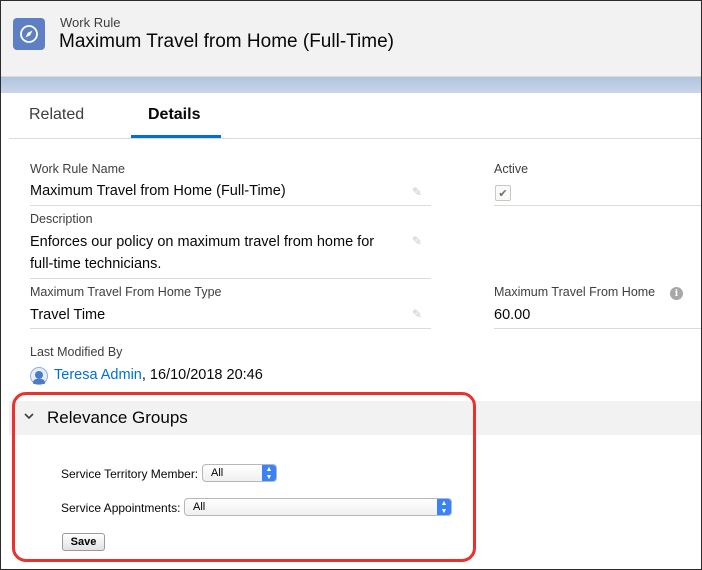 The width and height of the screenshot is (702, 570). I want to click on travel-type-value: Travel Time, so click(68, 315).